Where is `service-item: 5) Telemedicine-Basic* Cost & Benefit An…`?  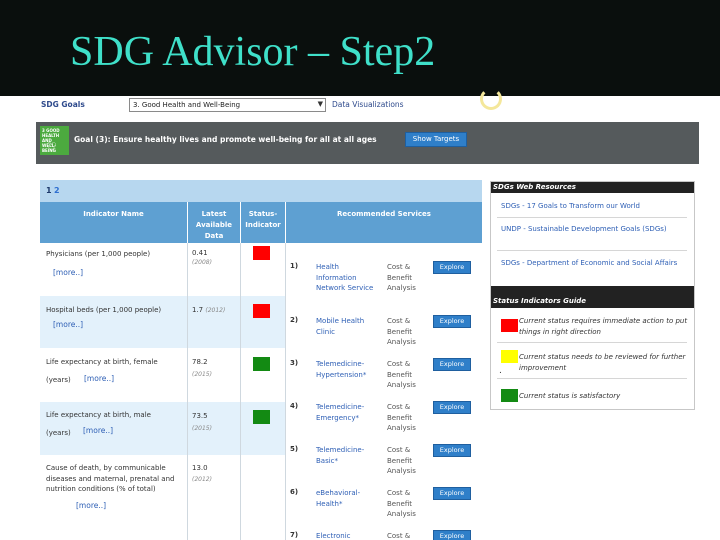
service-item: 5) Telemedicine-Basic* Cost & Benefit An… is located at coordinates (384, 459).